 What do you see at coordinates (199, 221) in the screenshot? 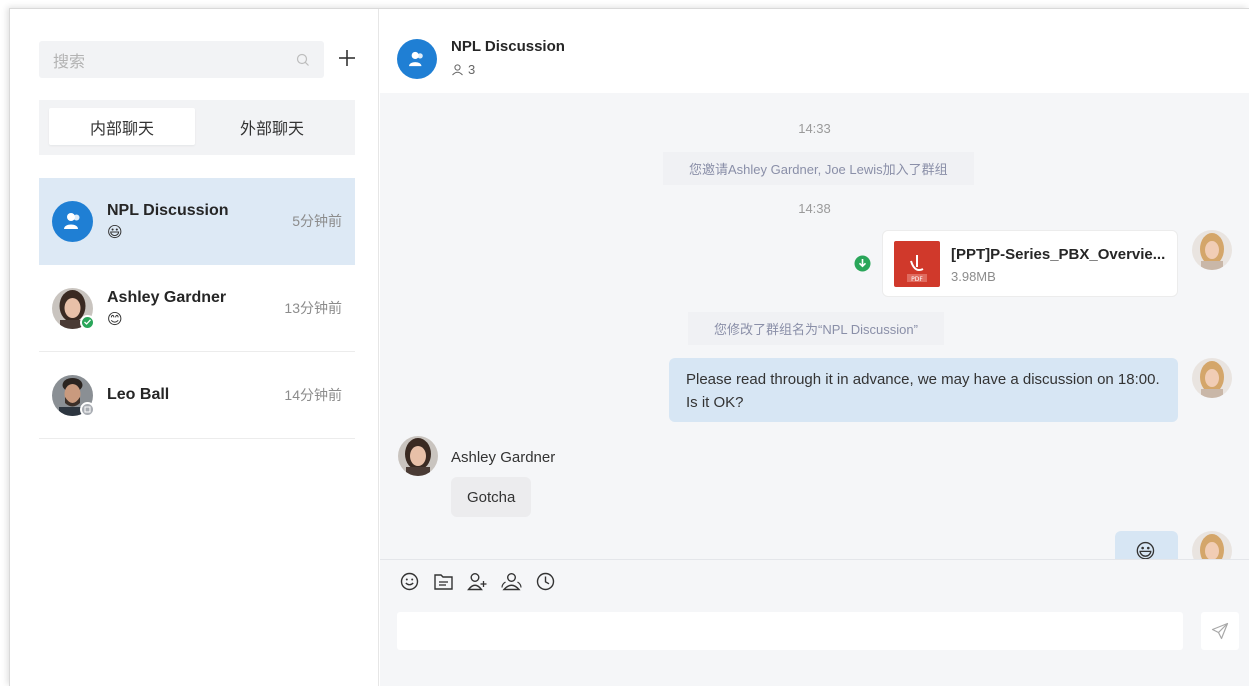
I see `conversation-meta: NPL Discussion 😃` at bounding box center [199, 221].